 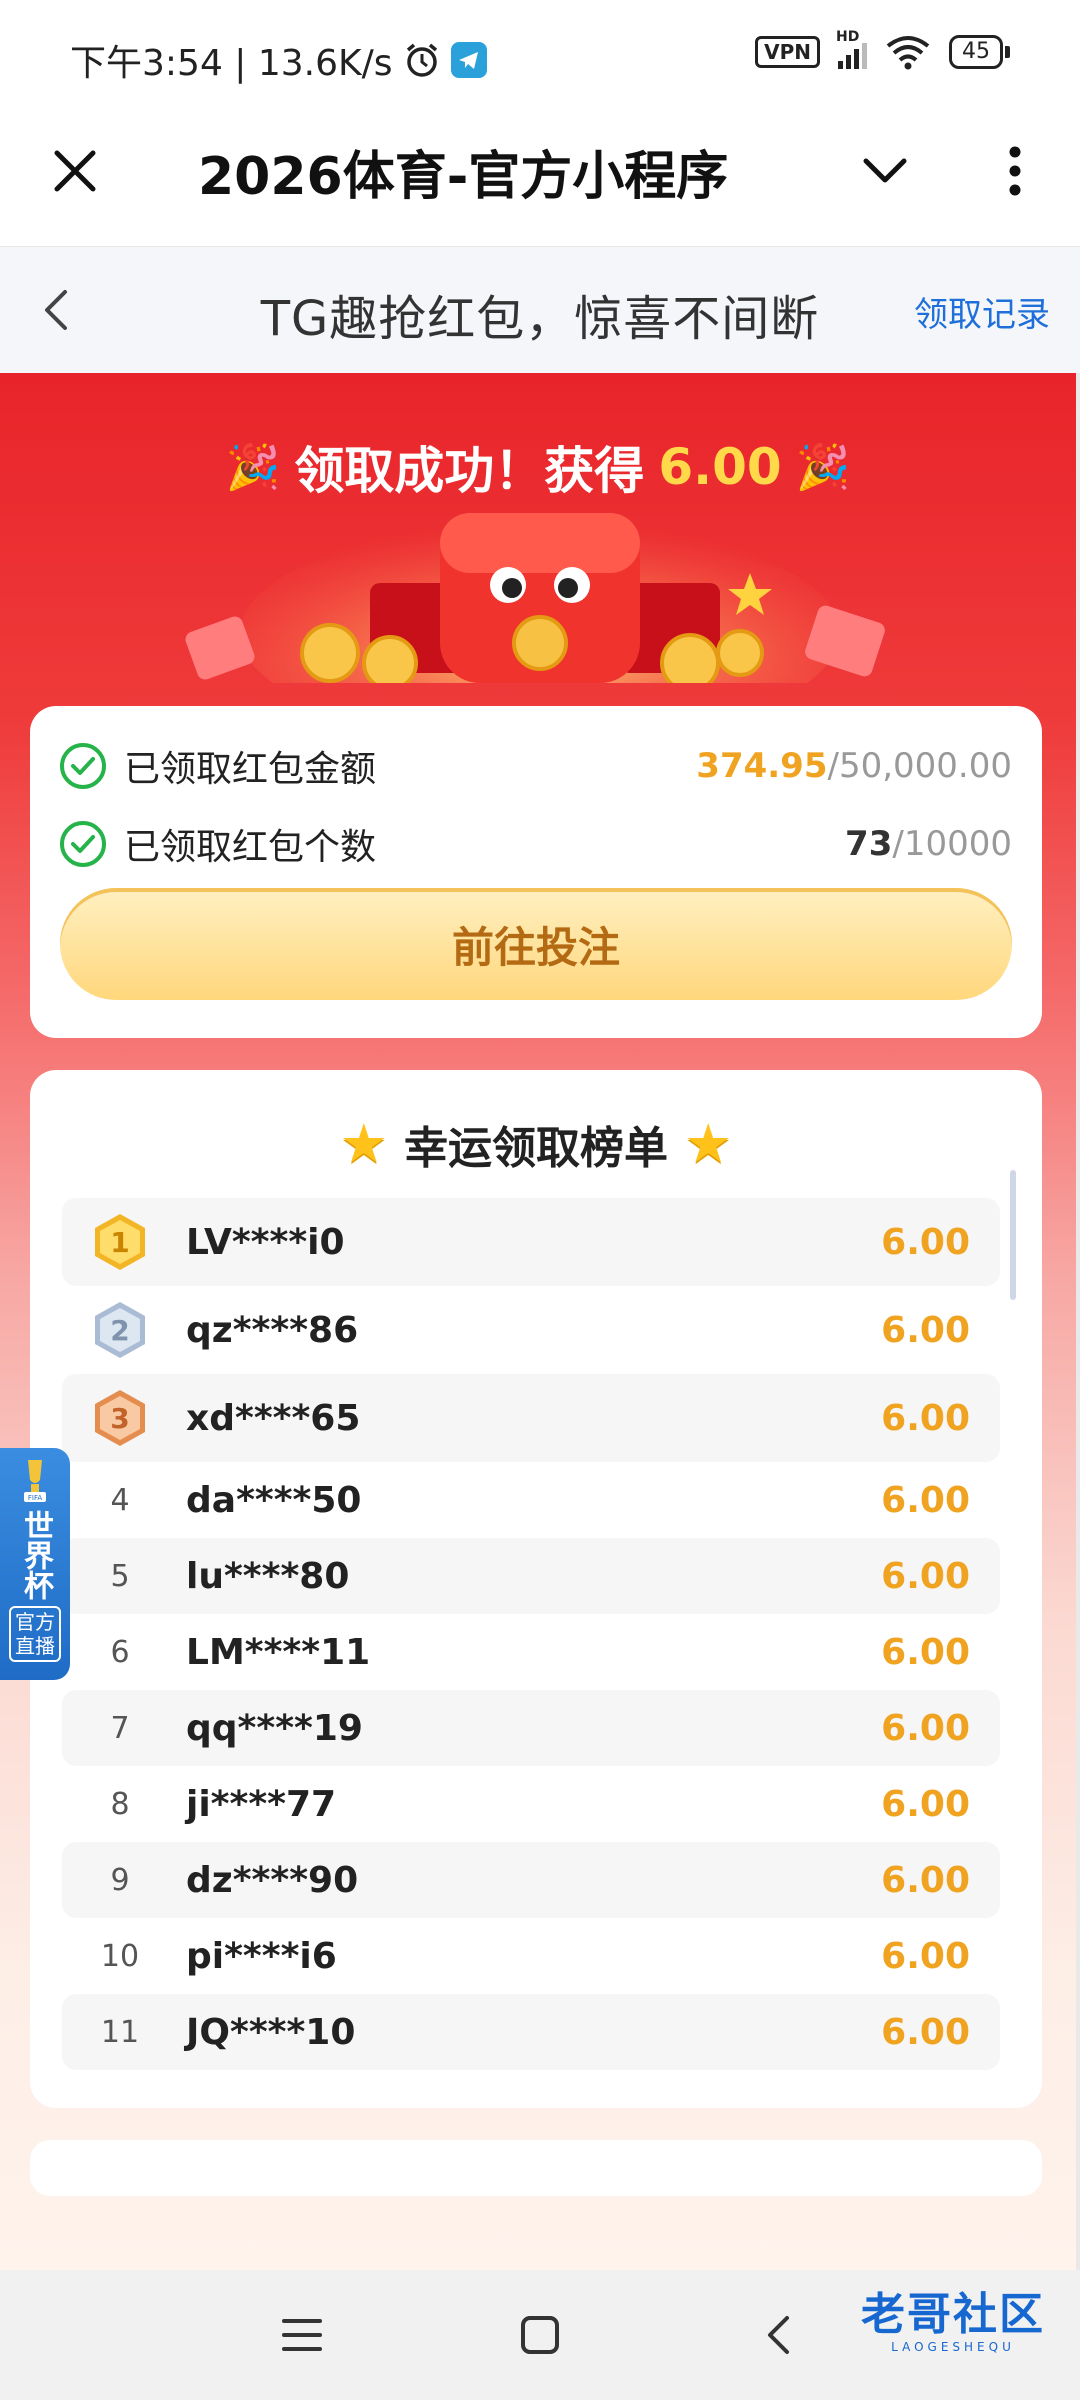 What do you see at coordinates (253, 467) in the screenshot?
I see `party-popper-icon: 🎉` at bounding box center [253, 467].